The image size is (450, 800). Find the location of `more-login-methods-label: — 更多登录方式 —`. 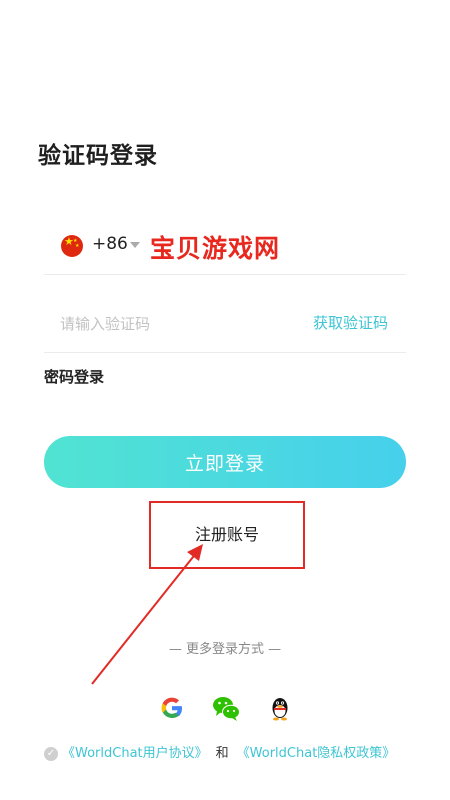

more-login-methods-label: — 更多登录方式 — is located at coordinates (225, 649).